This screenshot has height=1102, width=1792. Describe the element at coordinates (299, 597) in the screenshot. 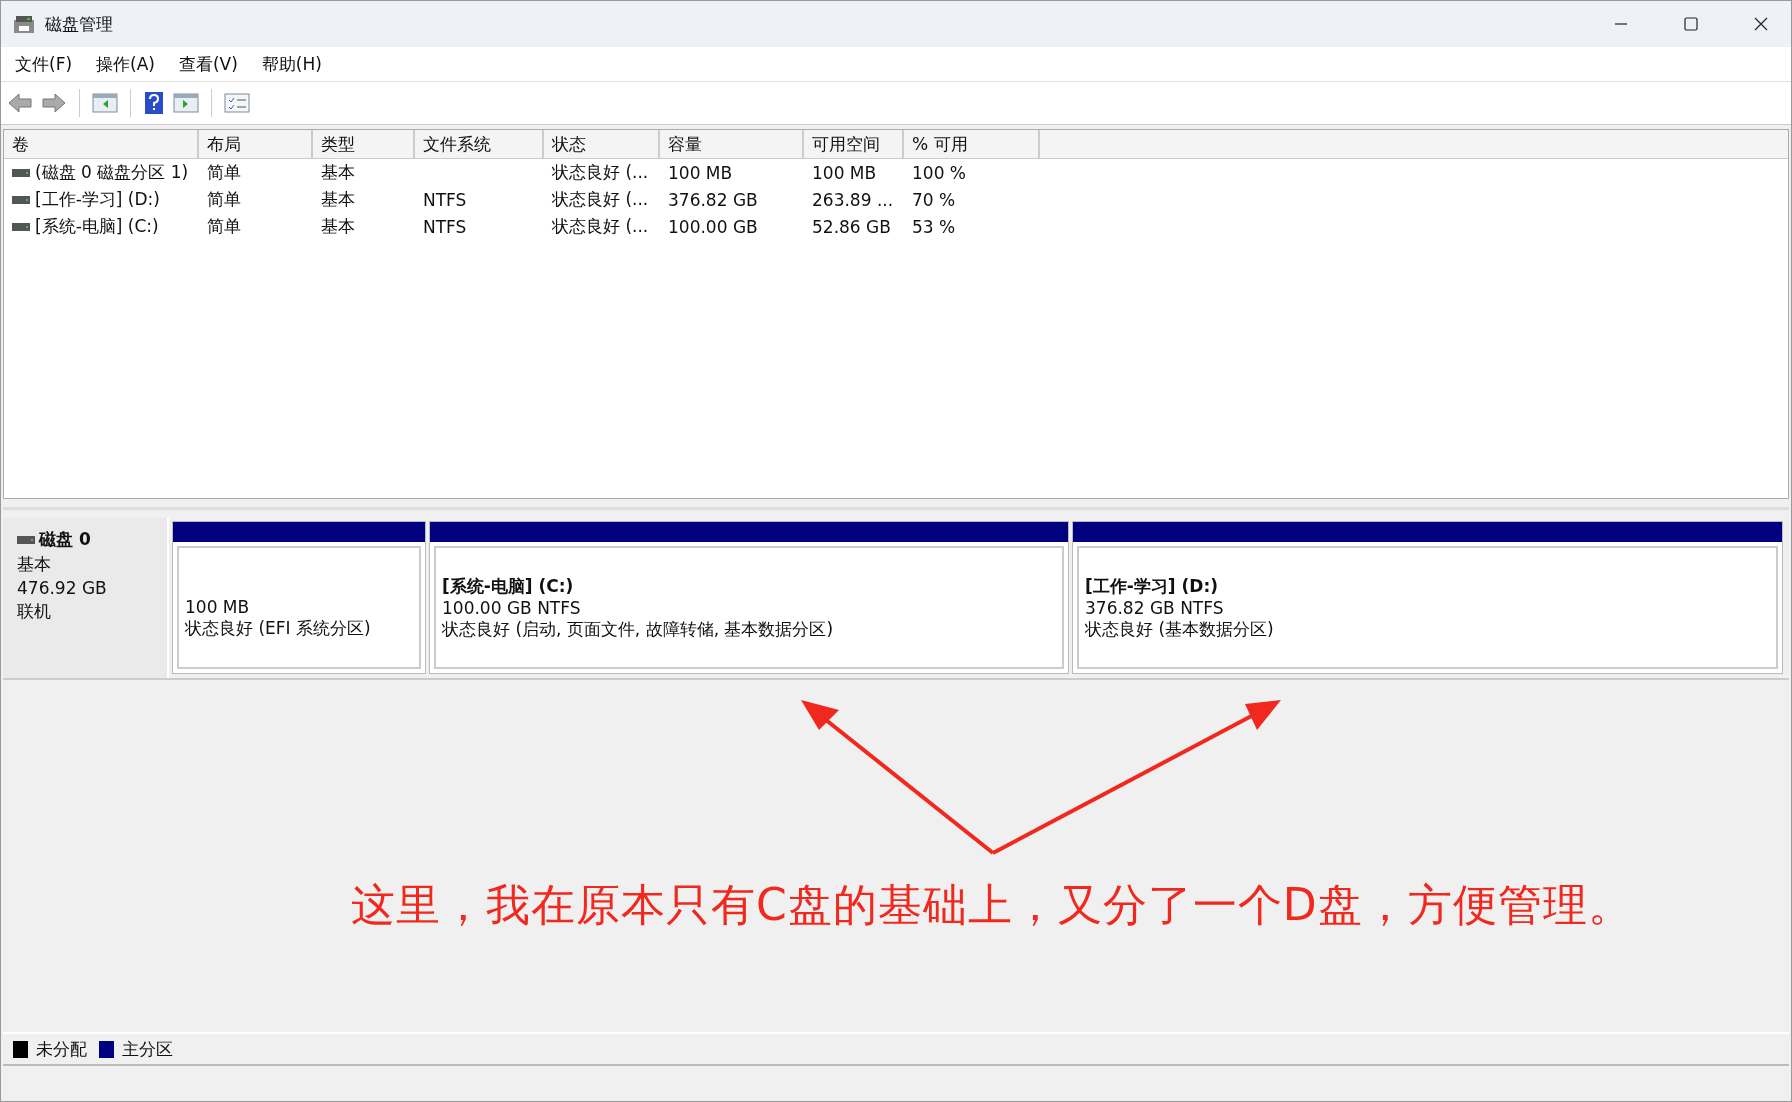

I see `partition-block: 100 MB 状态良好 (EFI 系统分区)` at that location.